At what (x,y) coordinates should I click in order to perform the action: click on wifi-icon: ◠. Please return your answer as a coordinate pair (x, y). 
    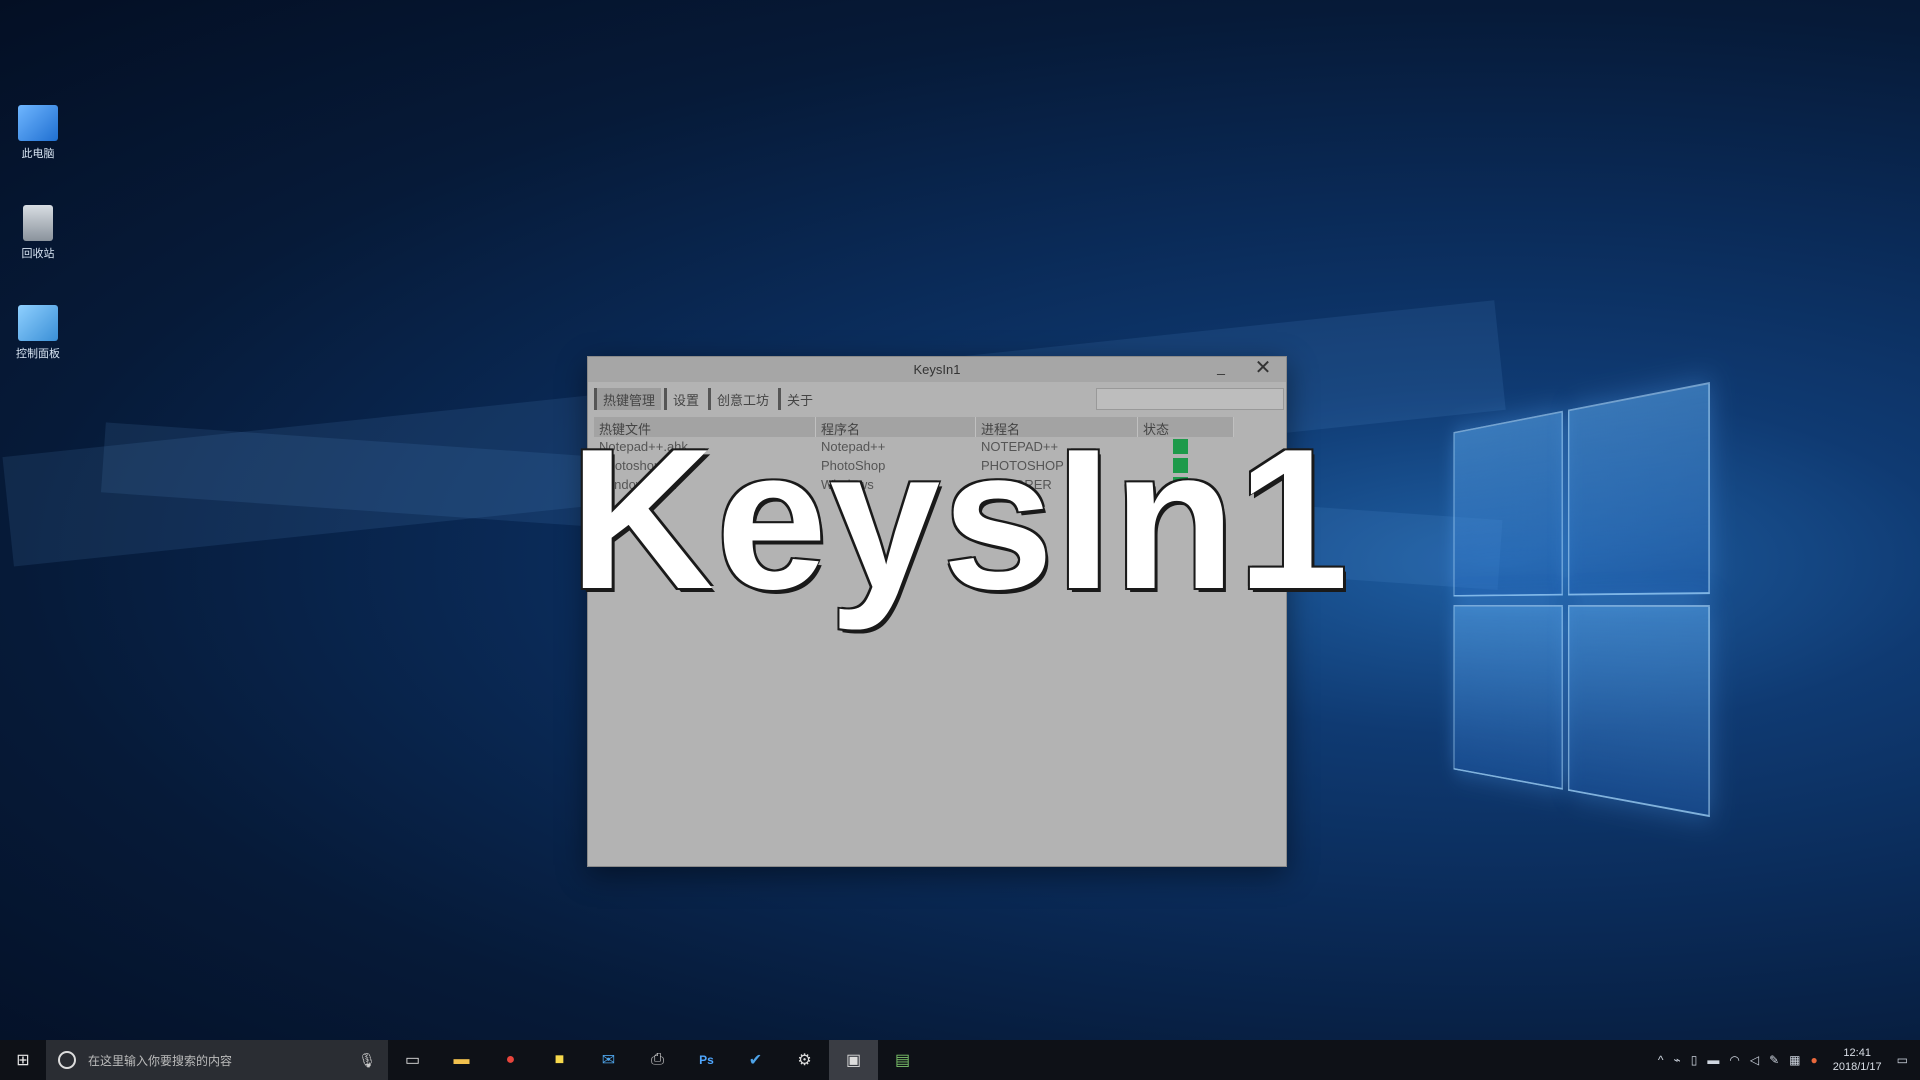
    Looking at the image, I should click on (1734, 1060).